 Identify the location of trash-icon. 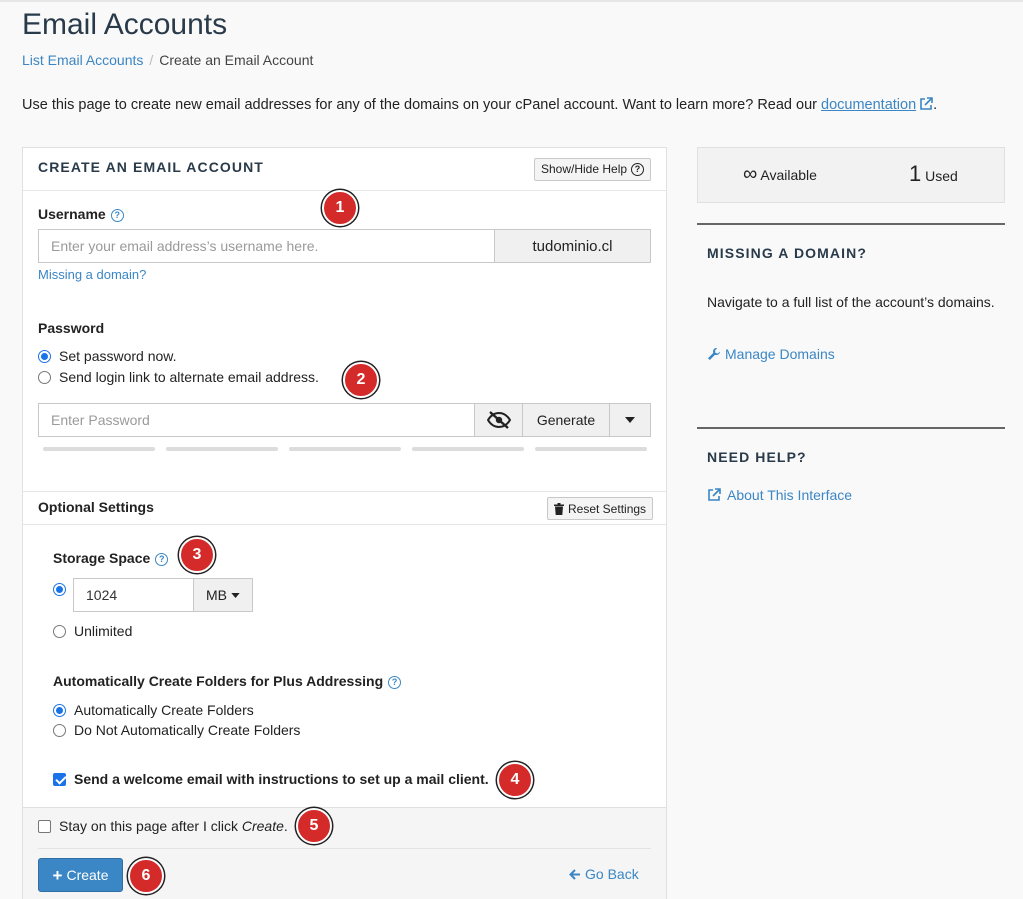
(559, 508).